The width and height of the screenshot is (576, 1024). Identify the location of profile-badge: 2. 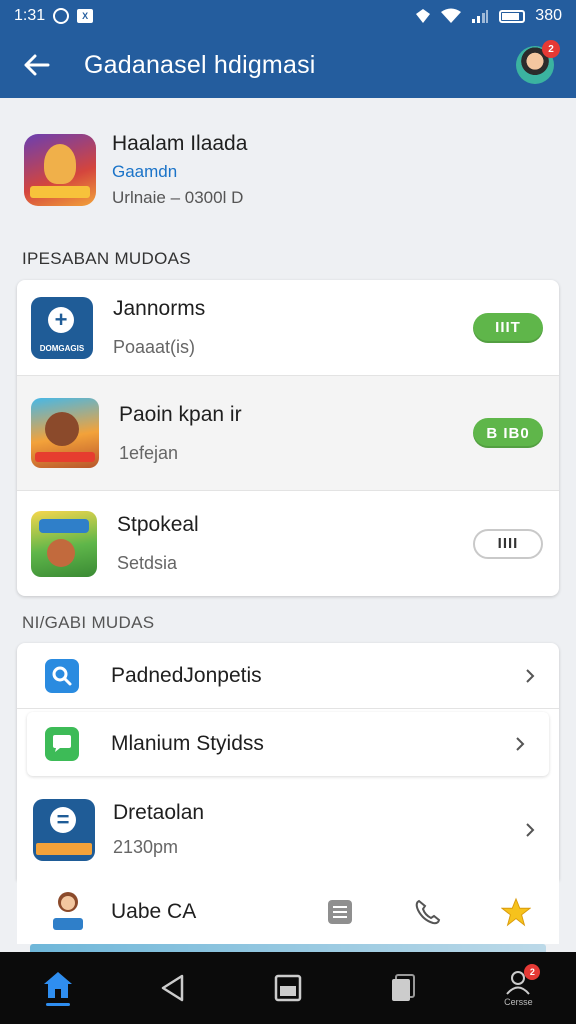
(532, 972).